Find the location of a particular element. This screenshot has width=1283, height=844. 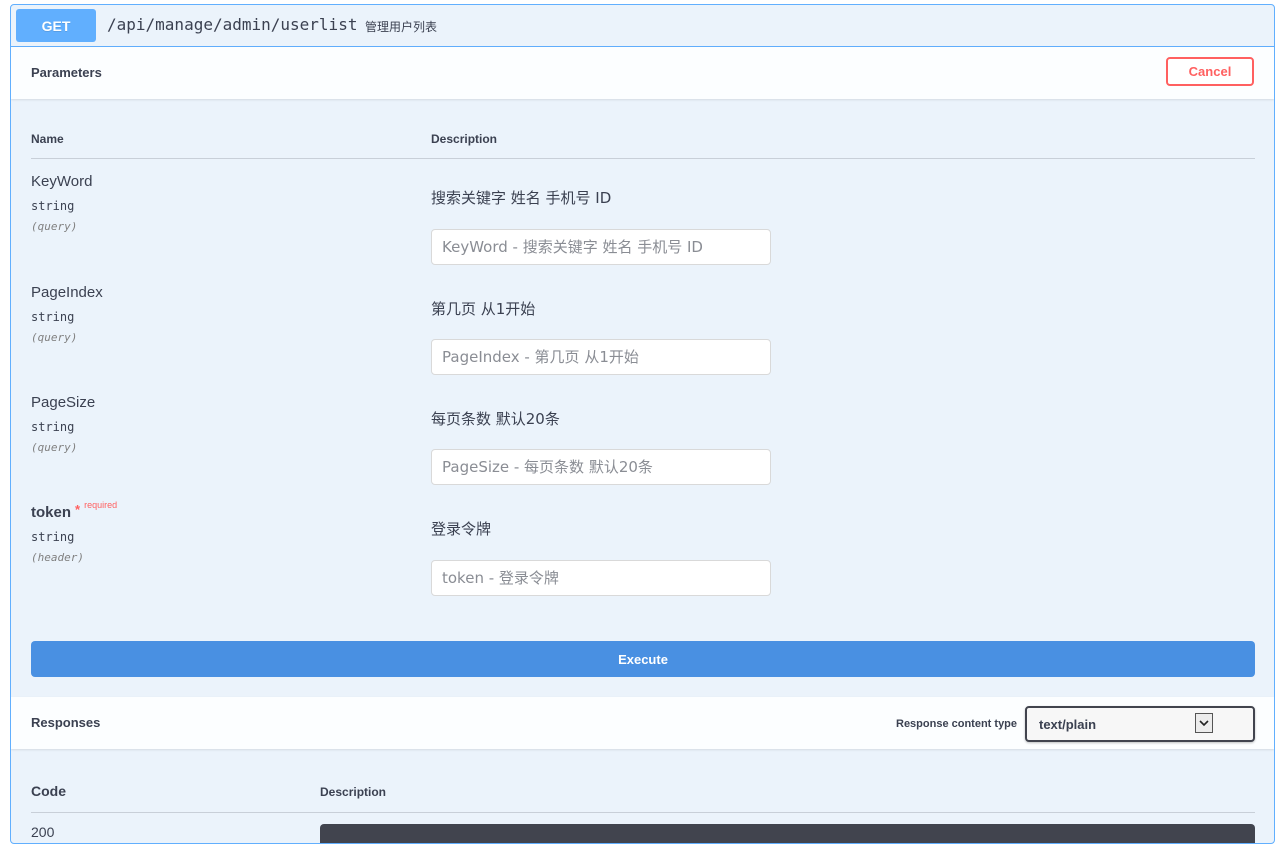

parameters-title: Parameters is located at coordinates (66, 72).